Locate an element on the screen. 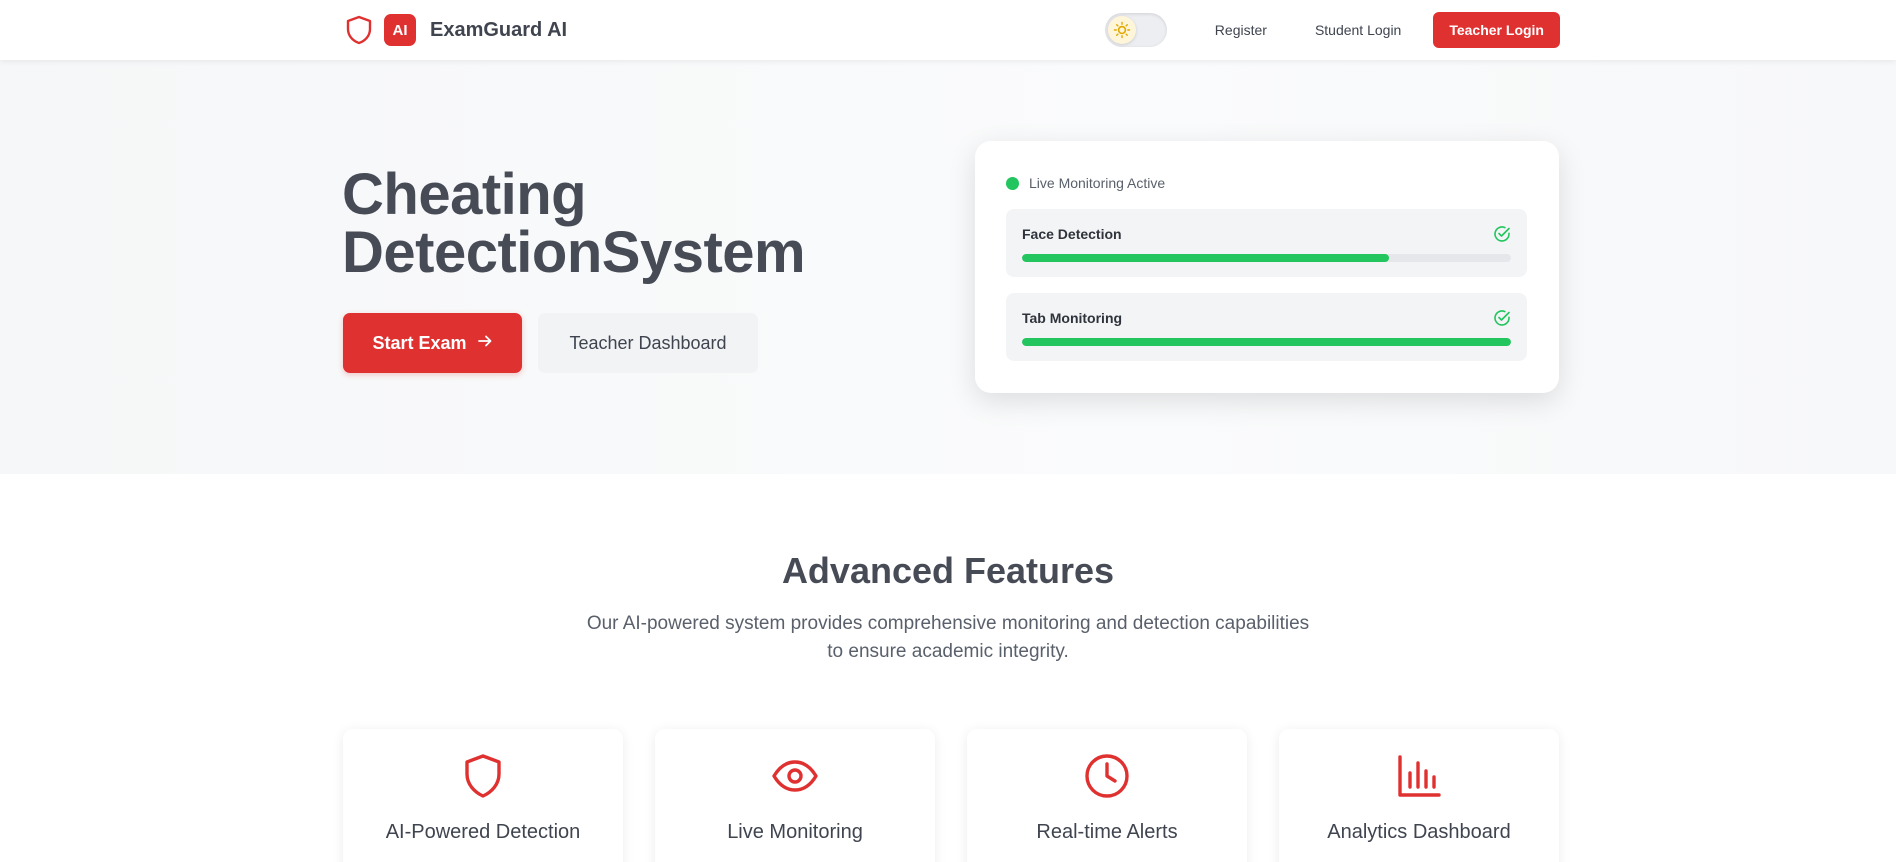  features-title: Advanced Features is located at coordinates (948, 570).